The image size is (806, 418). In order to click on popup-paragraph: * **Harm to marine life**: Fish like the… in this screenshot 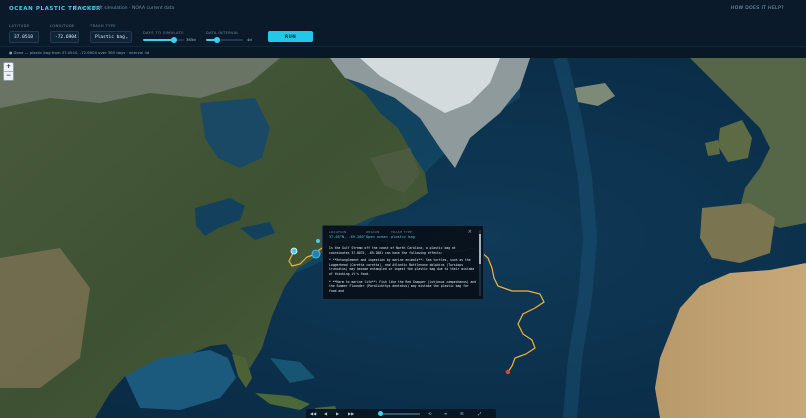, I will do `click(403, 286)`.